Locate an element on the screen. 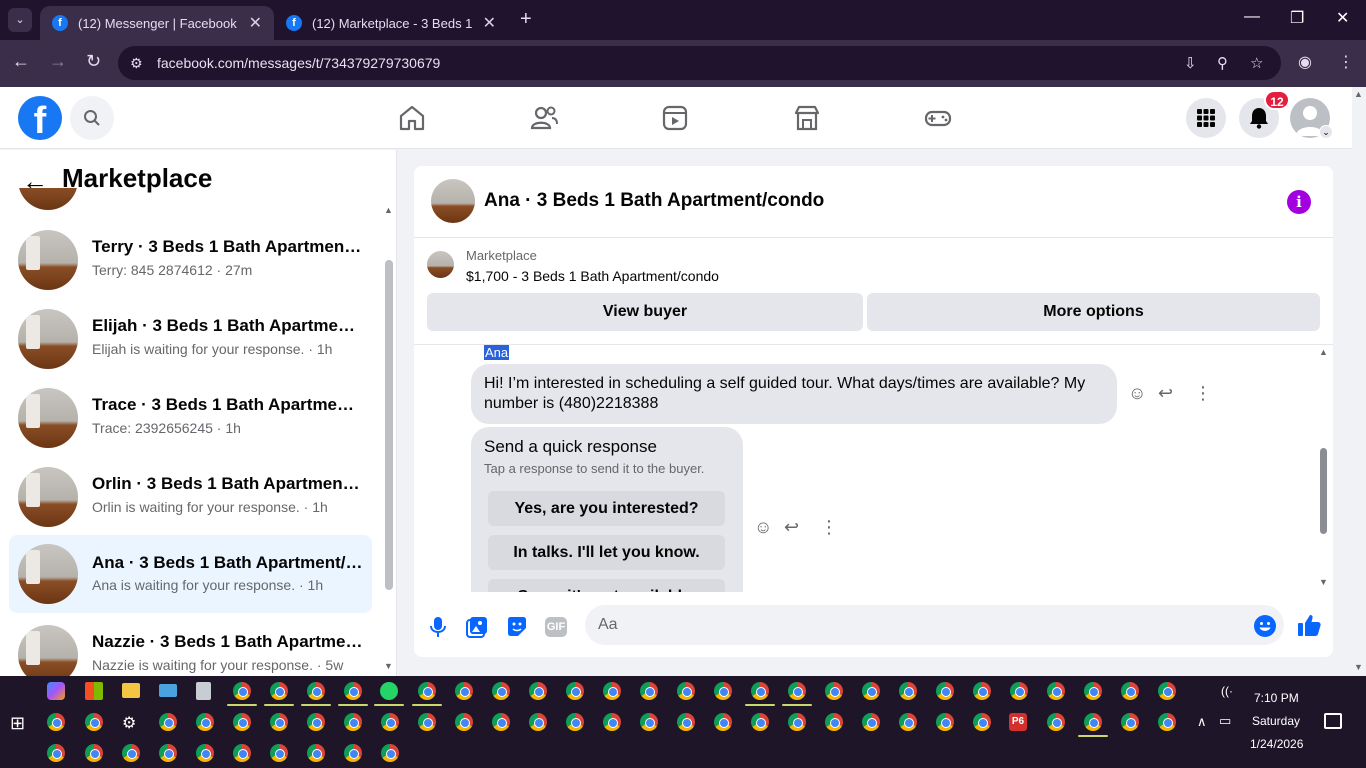 The image size is (1366, 768). gaming-icon is located at coordinates (938, 118).